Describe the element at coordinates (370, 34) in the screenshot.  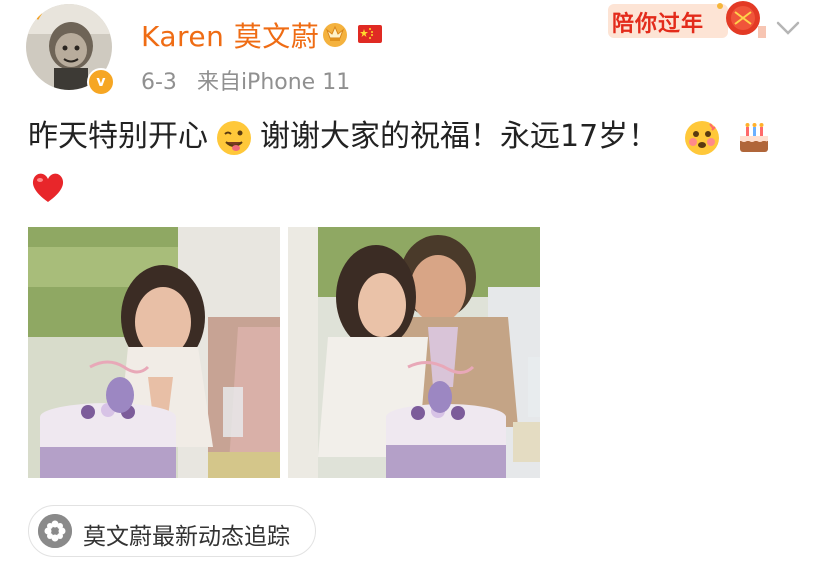
I see `china-flag-icon` at that location.